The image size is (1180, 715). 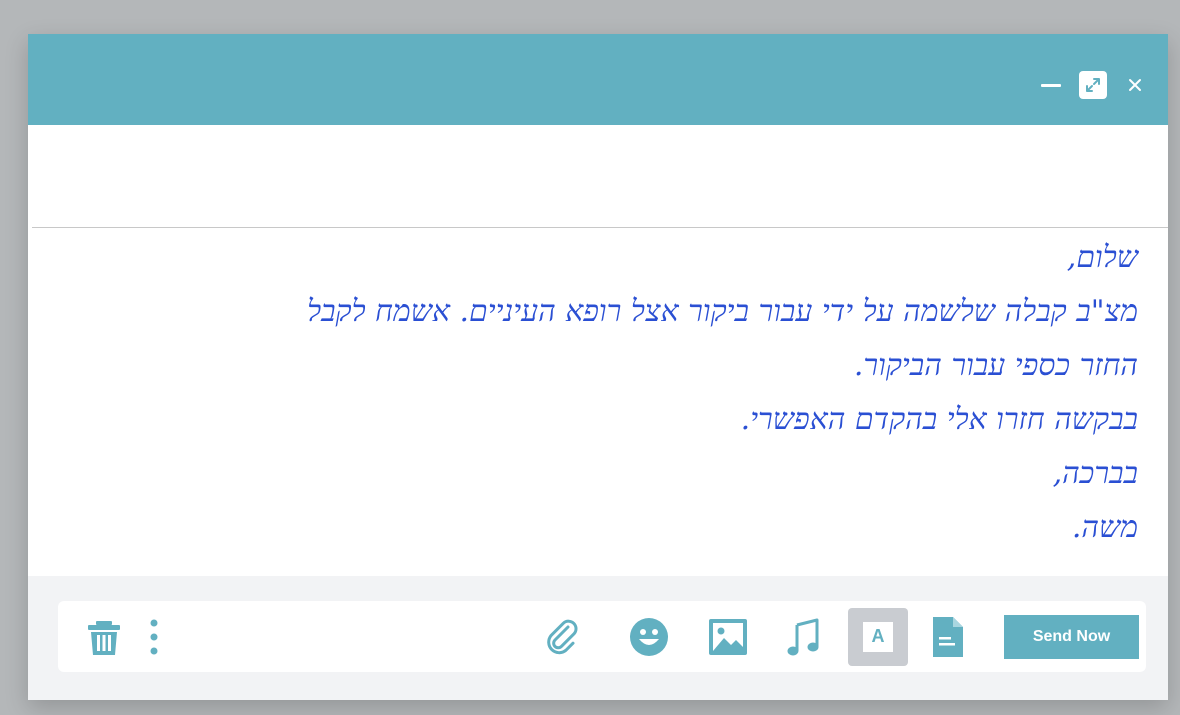 I want to click on minimize-button, so click(x=1051, y=85).